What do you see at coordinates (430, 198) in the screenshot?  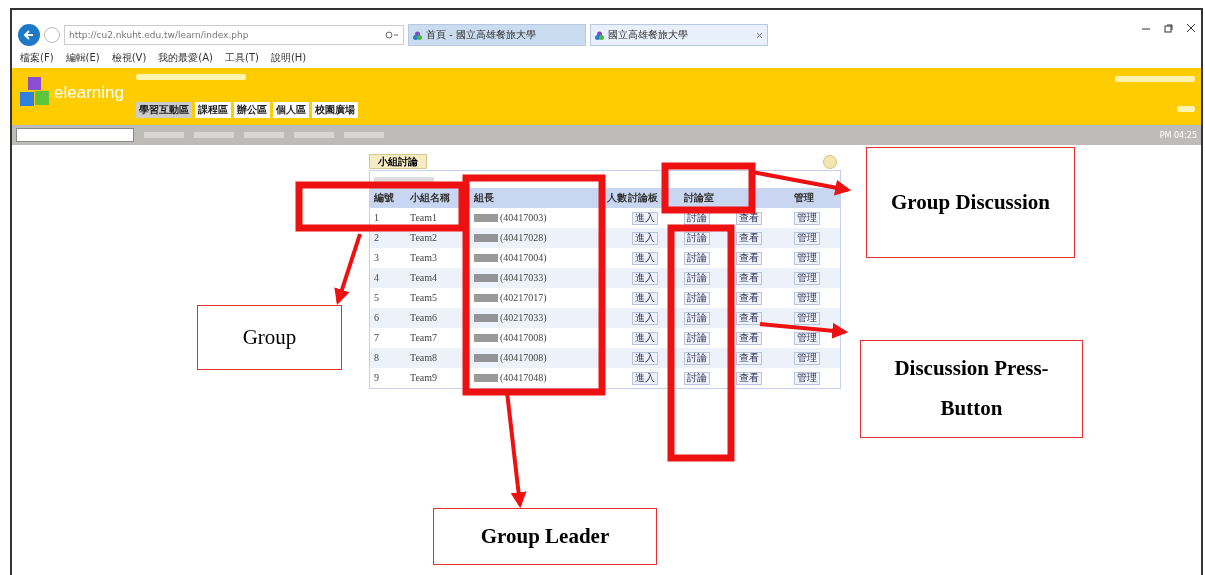 I see `column-header: 小組名稱` at bounding box center [430, 198].